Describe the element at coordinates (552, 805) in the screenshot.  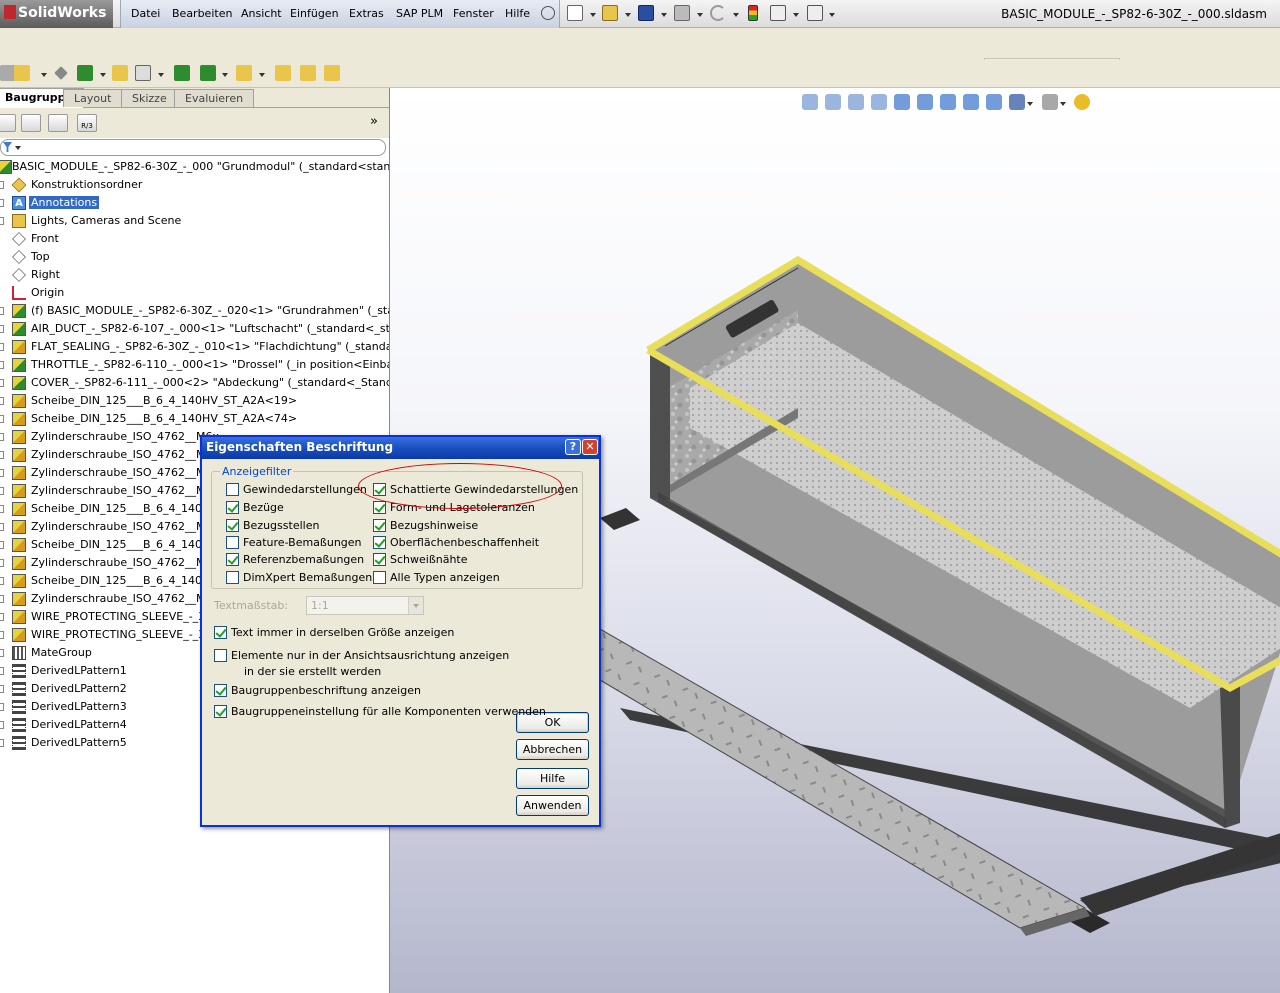
I see `apply-button: Anwenden` at that location.